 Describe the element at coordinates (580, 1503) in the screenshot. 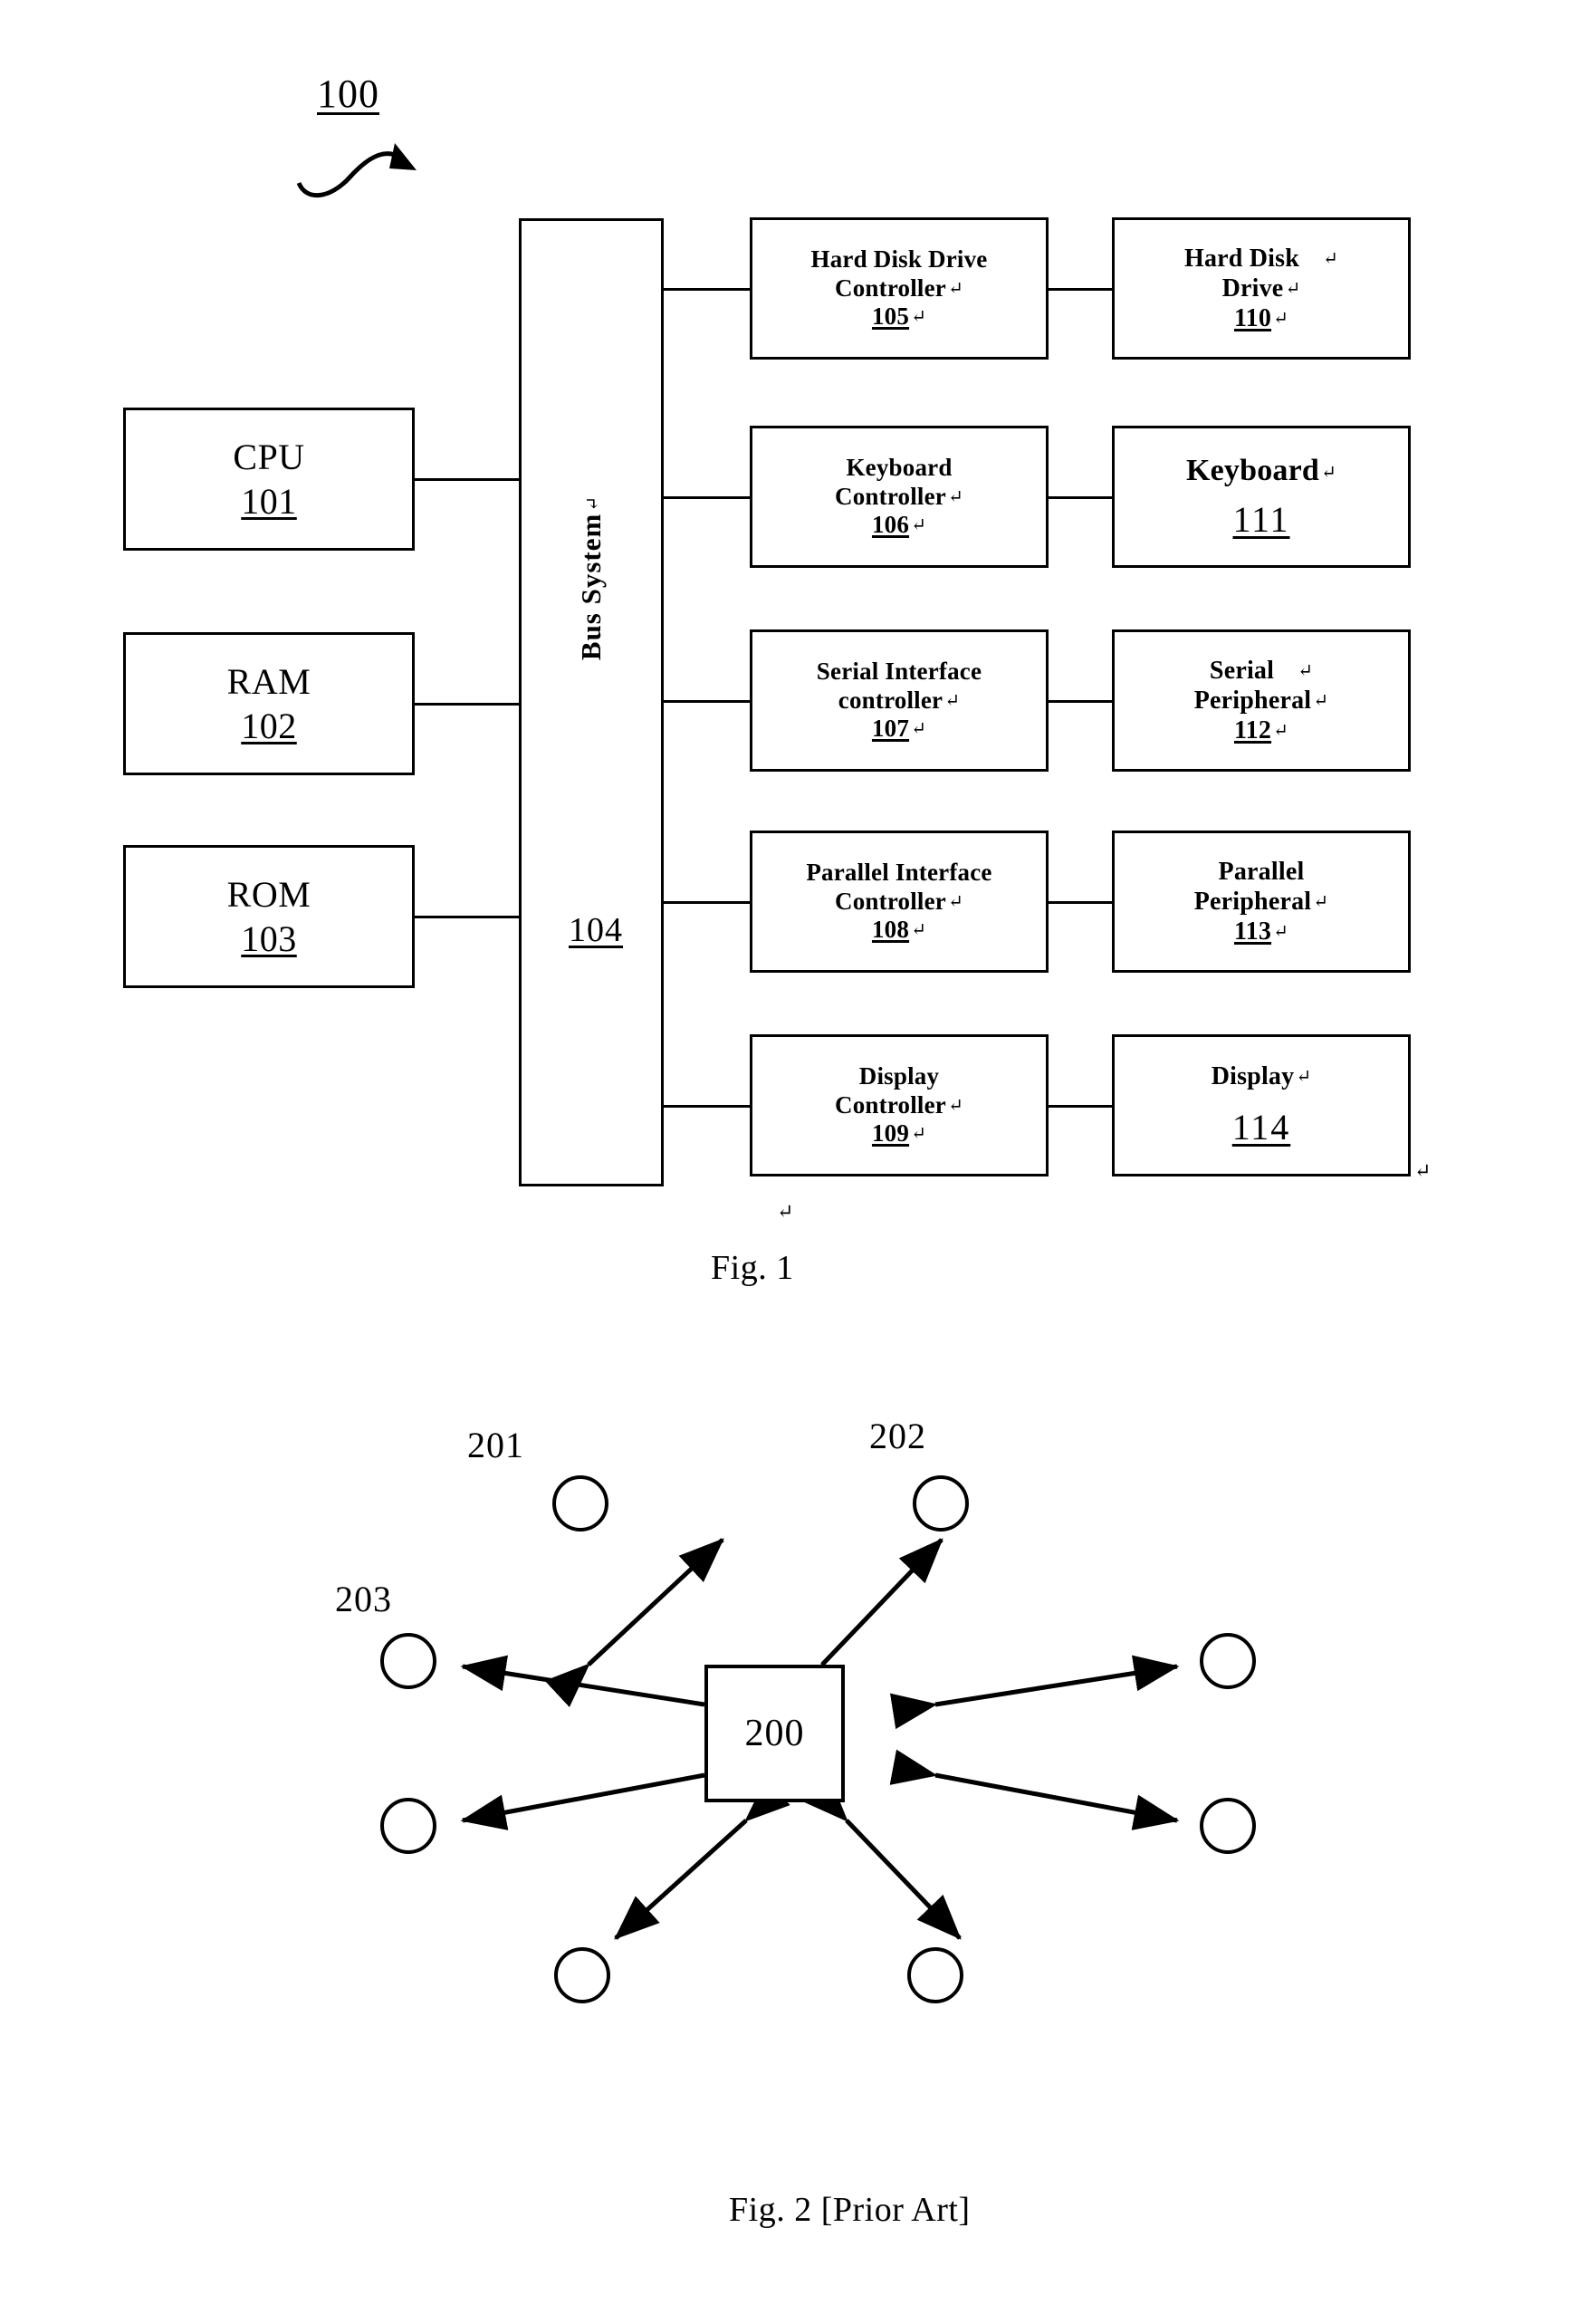

I see `satellite-node-201-circle` at that location.